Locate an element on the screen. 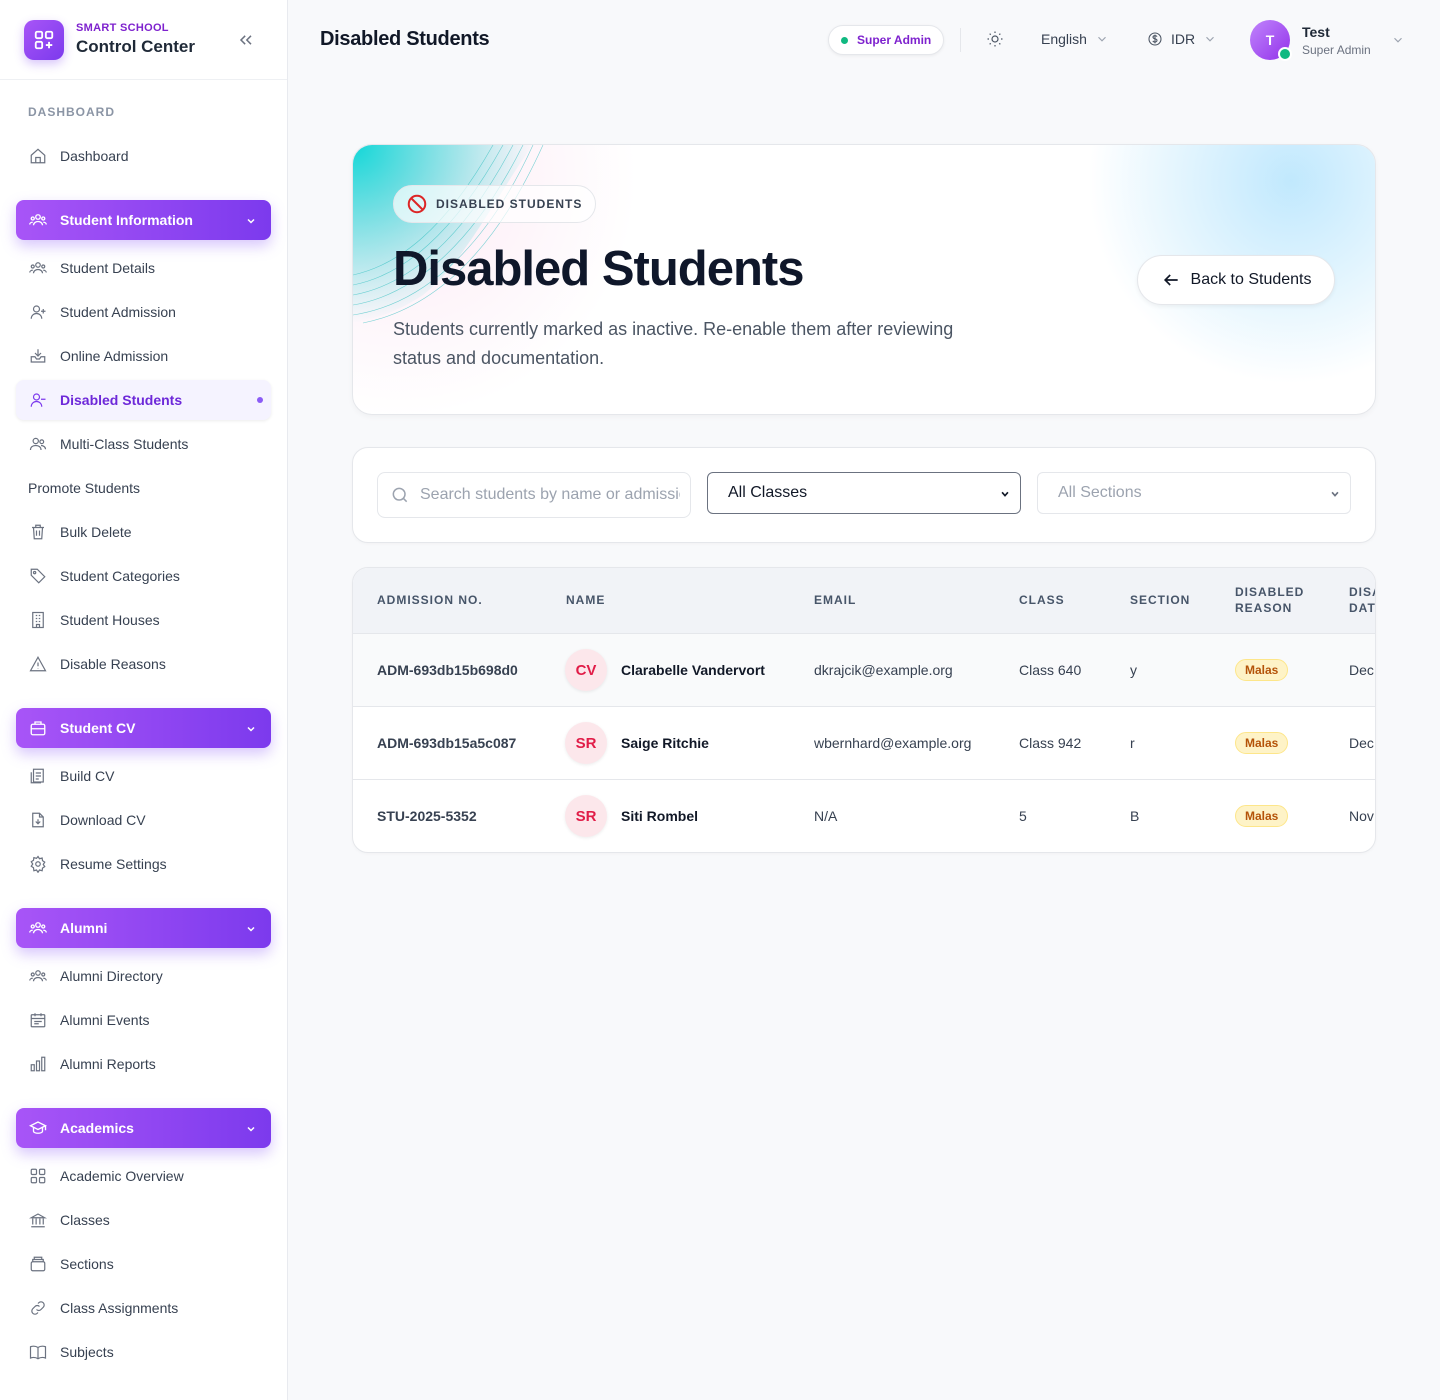 The image size is (1440, 1400). student-email: wbernhard@example.org is located at coordinates (893, 743).